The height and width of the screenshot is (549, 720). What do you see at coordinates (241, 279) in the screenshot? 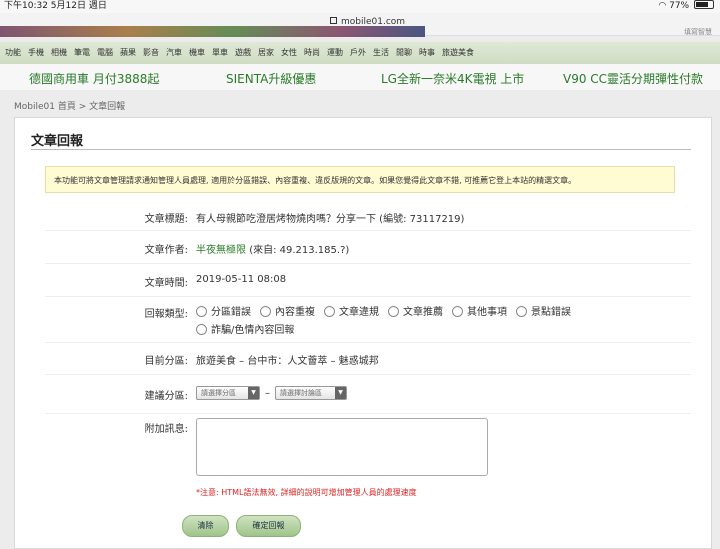
I see `time-value: 2019-05-11 08:08` at bounding box center [241, 279].